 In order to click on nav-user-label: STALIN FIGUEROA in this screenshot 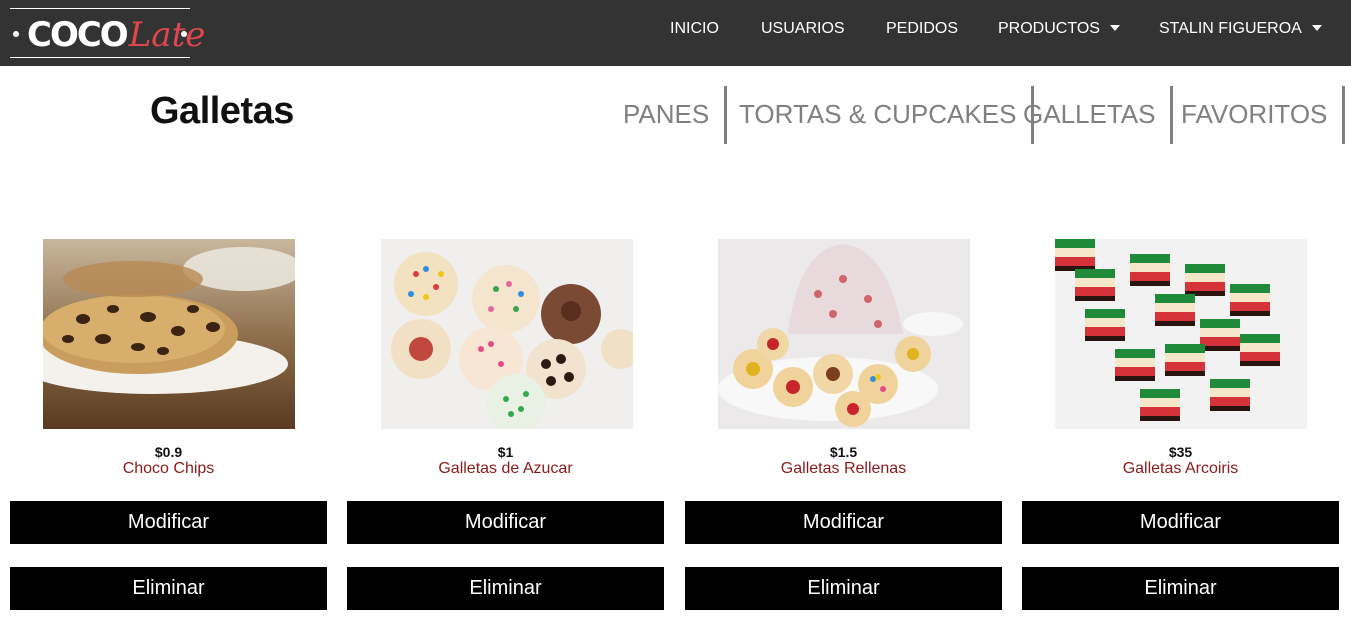, I will do `click(1230, 28)`.